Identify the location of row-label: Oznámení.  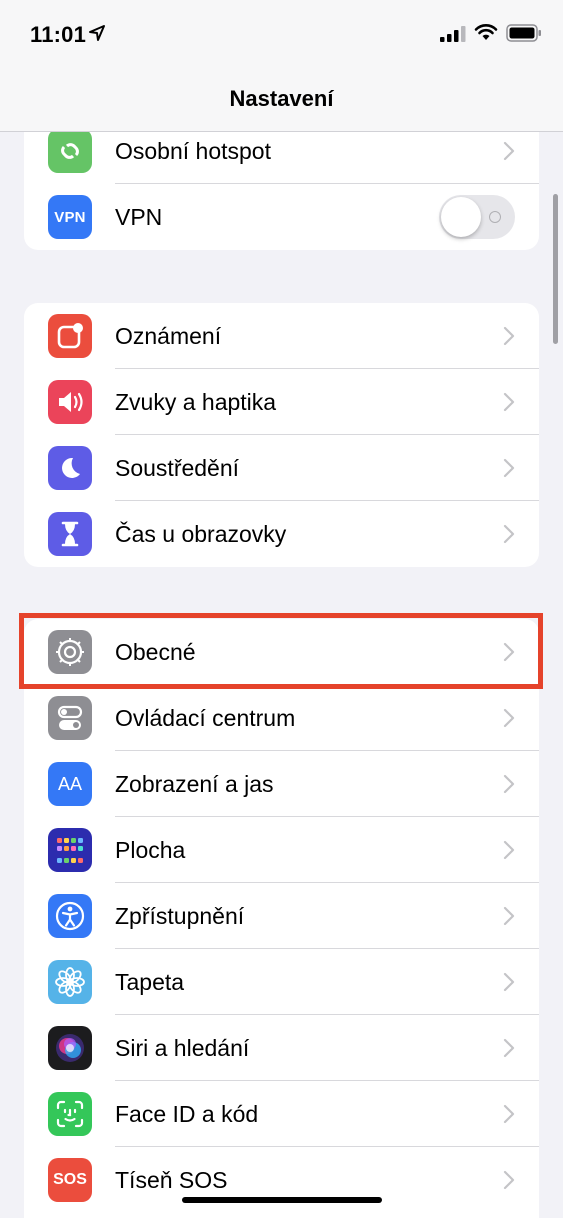
(168, 335).